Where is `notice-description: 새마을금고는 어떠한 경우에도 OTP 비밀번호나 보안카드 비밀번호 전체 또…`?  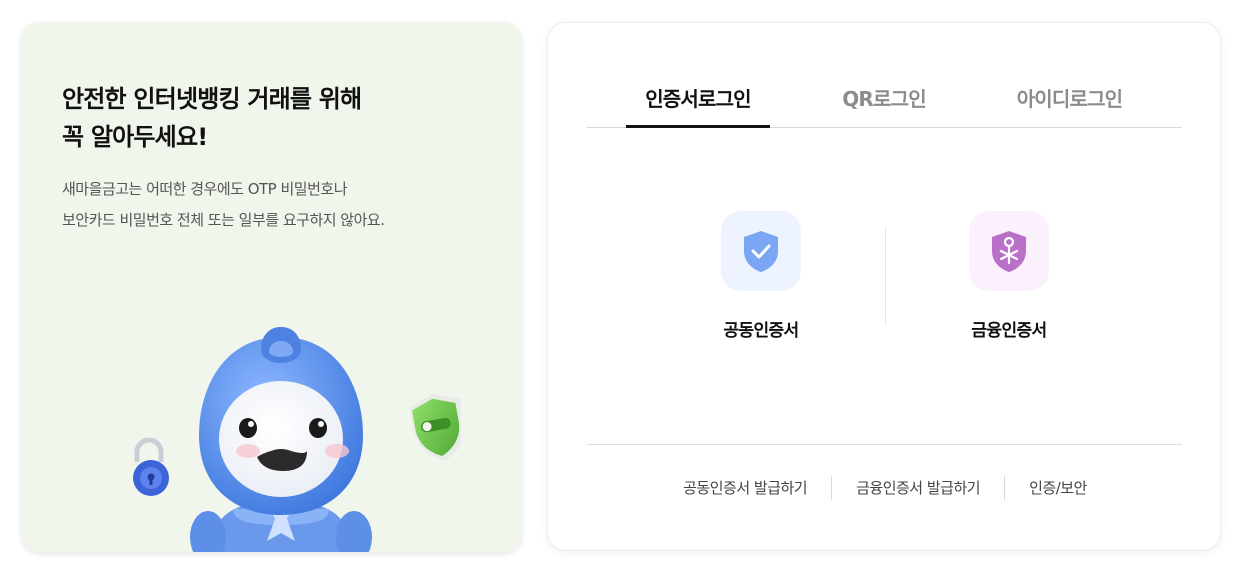 notice-description: 새마을금고는 어떠한 경우에도 OTP 비밀번호나 보안카드 비밀번호 전체 또… is located at coordinates (223, 205).